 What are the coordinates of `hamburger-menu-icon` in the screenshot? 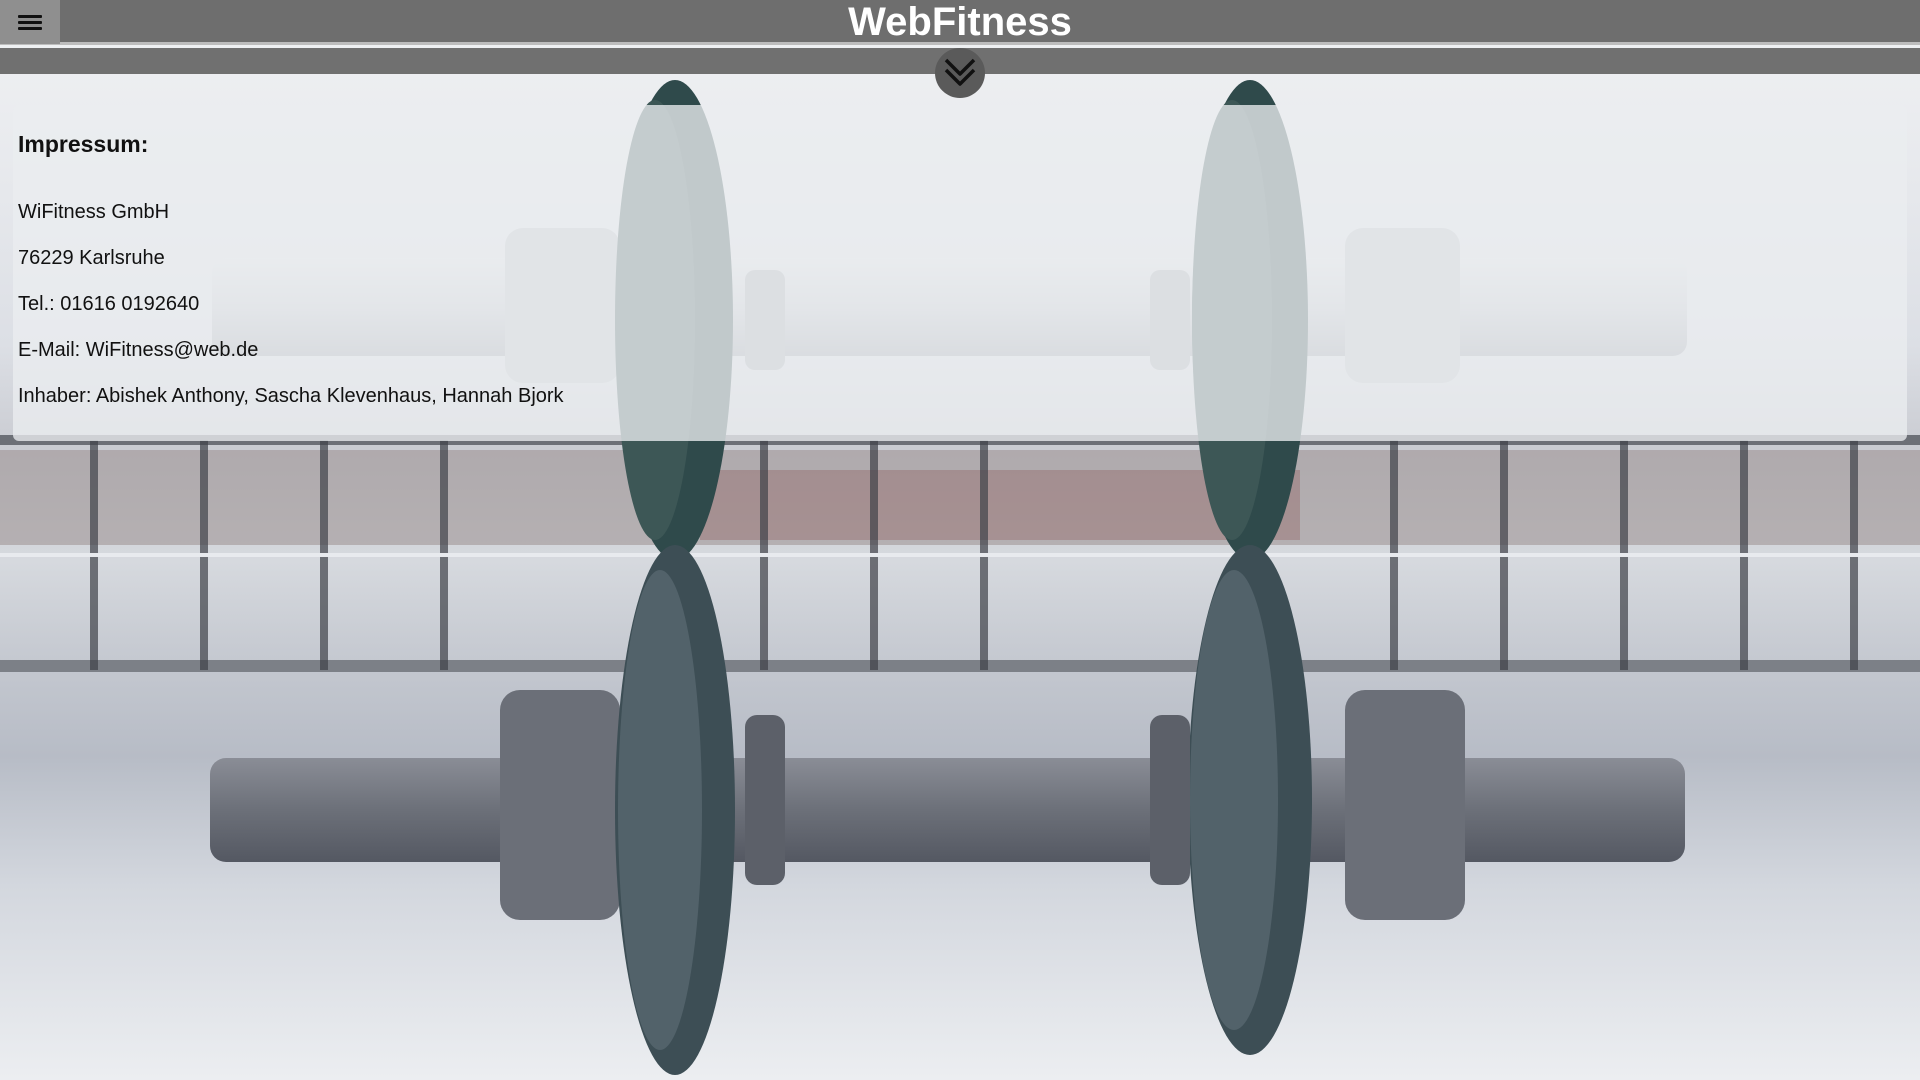 It's located at (30, 22).